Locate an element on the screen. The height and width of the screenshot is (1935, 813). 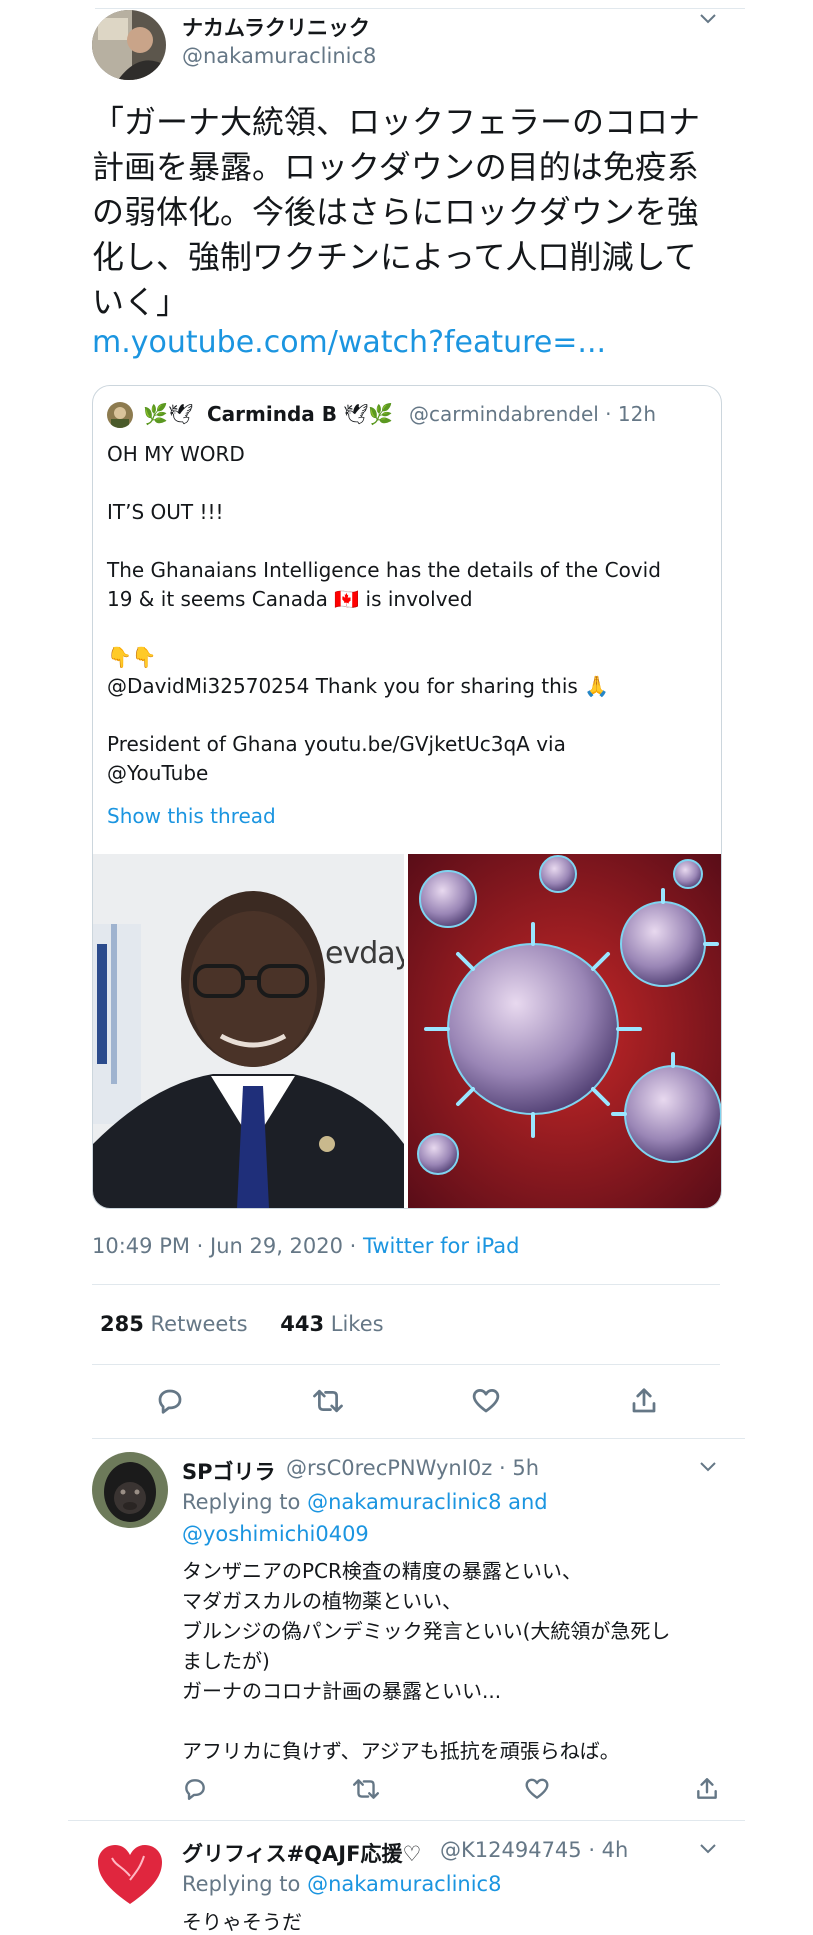
show-thread-link: Show this thread is located at coordinates (191, 816).